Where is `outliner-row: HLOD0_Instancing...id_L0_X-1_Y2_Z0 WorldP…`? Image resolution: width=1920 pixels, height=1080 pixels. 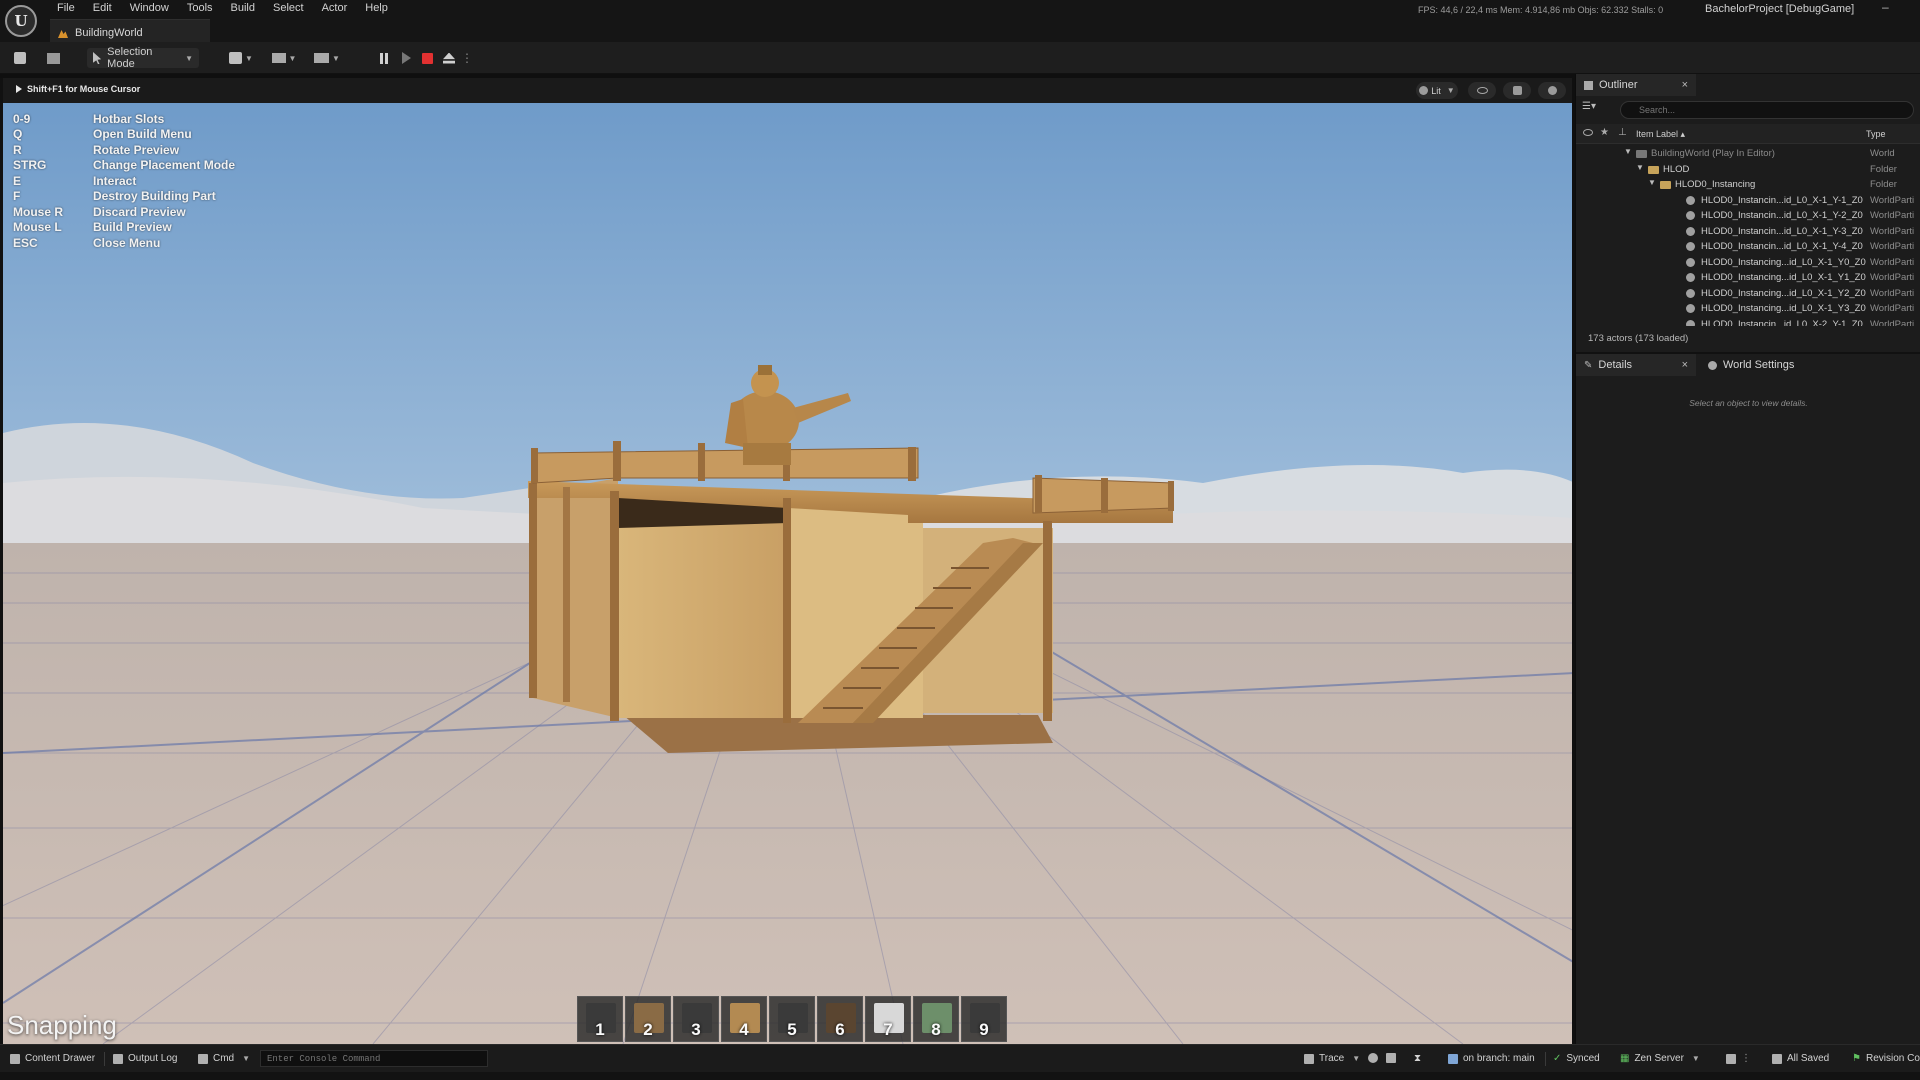
outliner-row: HLOD0_Instancing...id_L0_X-1_Y2_Z0 WorldP… is located at coordinates (1748, 294).